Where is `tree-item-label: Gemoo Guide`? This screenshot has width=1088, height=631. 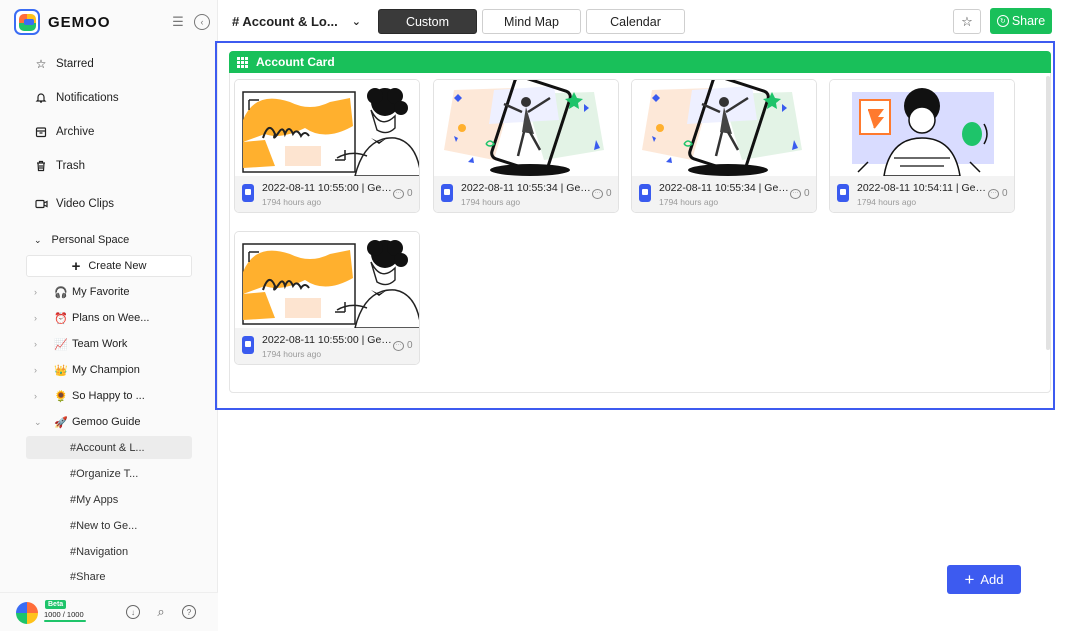 tree-item-label: Gemoo Guide is located at coordinates (106, 422).